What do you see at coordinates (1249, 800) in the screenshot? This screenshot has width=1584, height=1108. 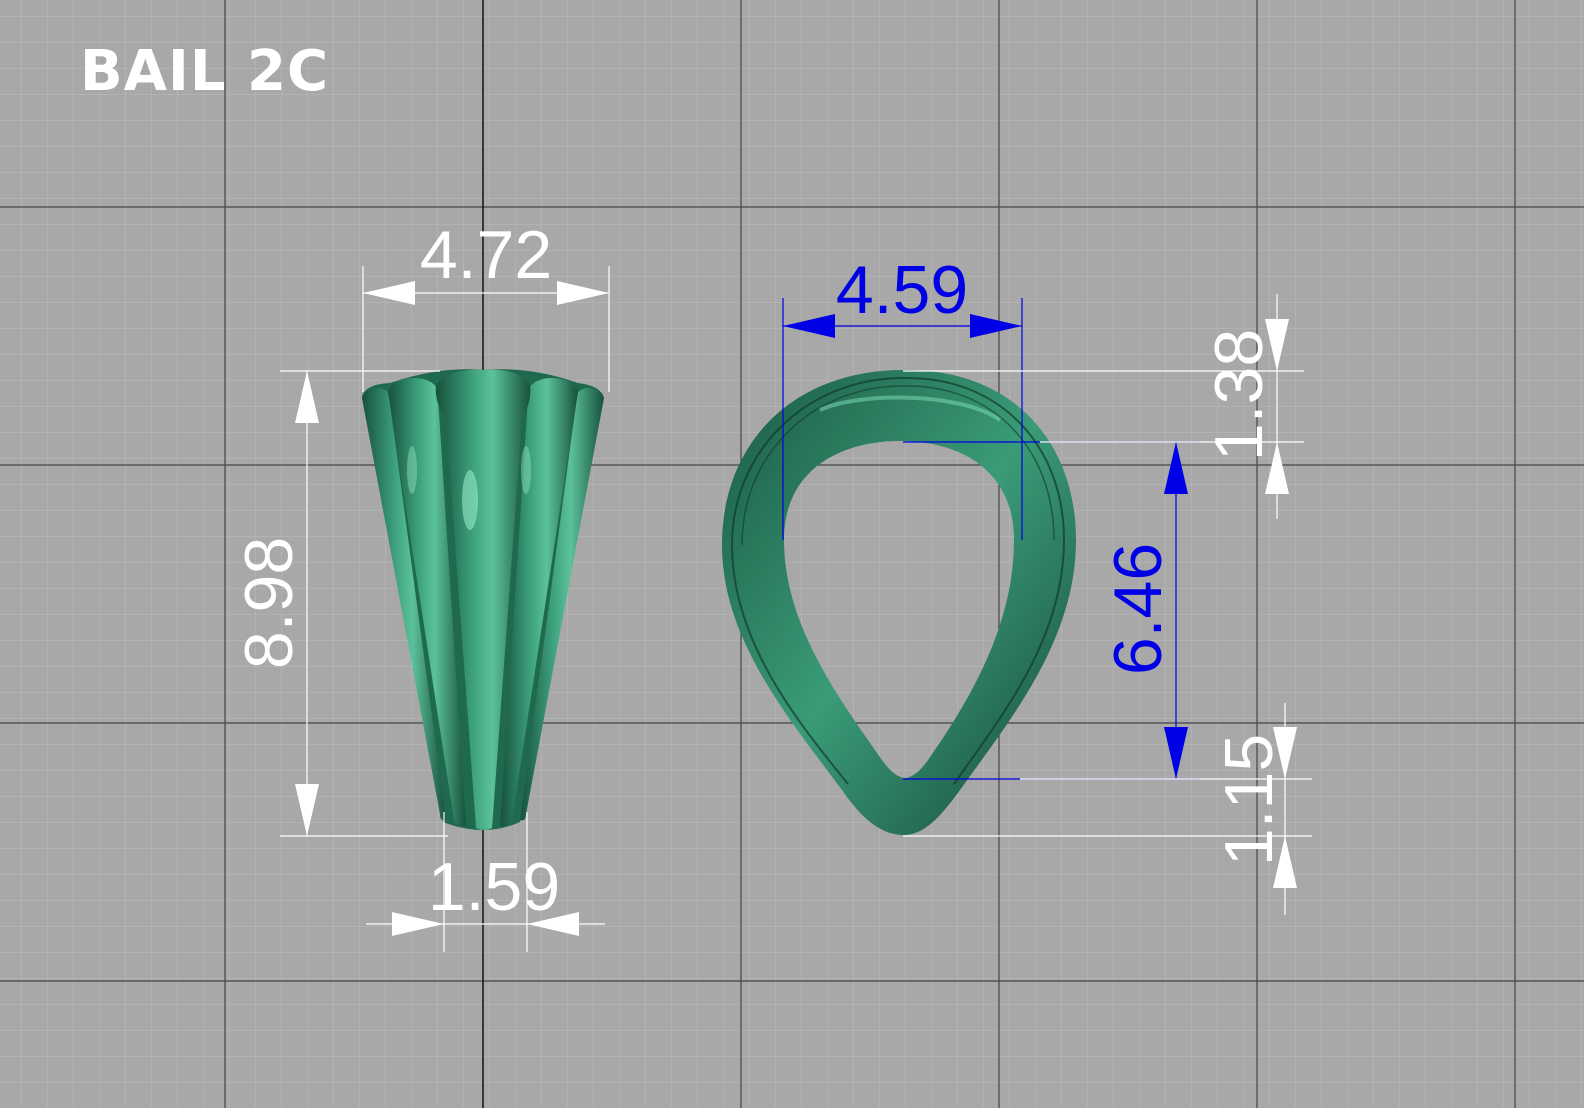 I see `dim-label-bottom-thickness: 1.15` at bounding box center [1249, 800].